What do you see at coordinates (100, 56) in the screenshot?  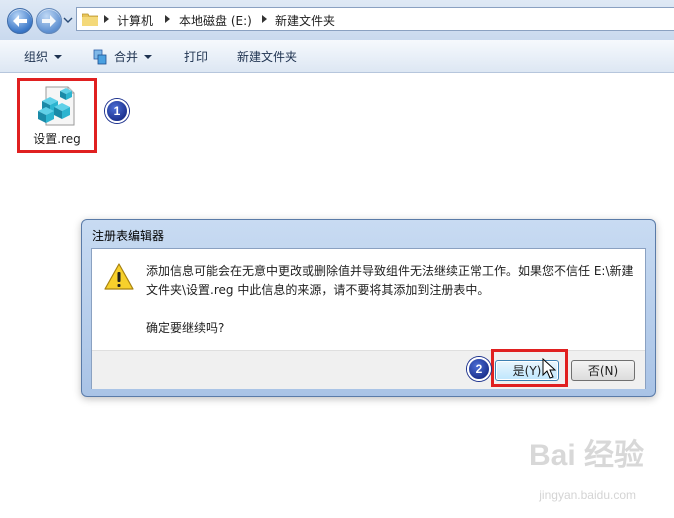 I see `merge-icon` at bounding box center [100, 56].